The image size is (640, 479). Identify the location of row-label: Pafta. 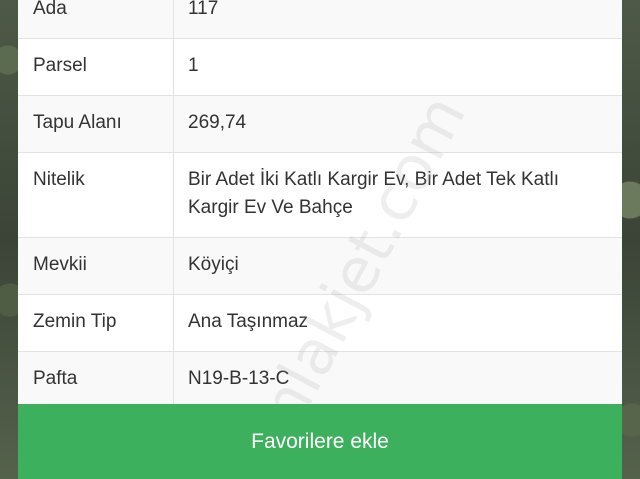
(55, 378).